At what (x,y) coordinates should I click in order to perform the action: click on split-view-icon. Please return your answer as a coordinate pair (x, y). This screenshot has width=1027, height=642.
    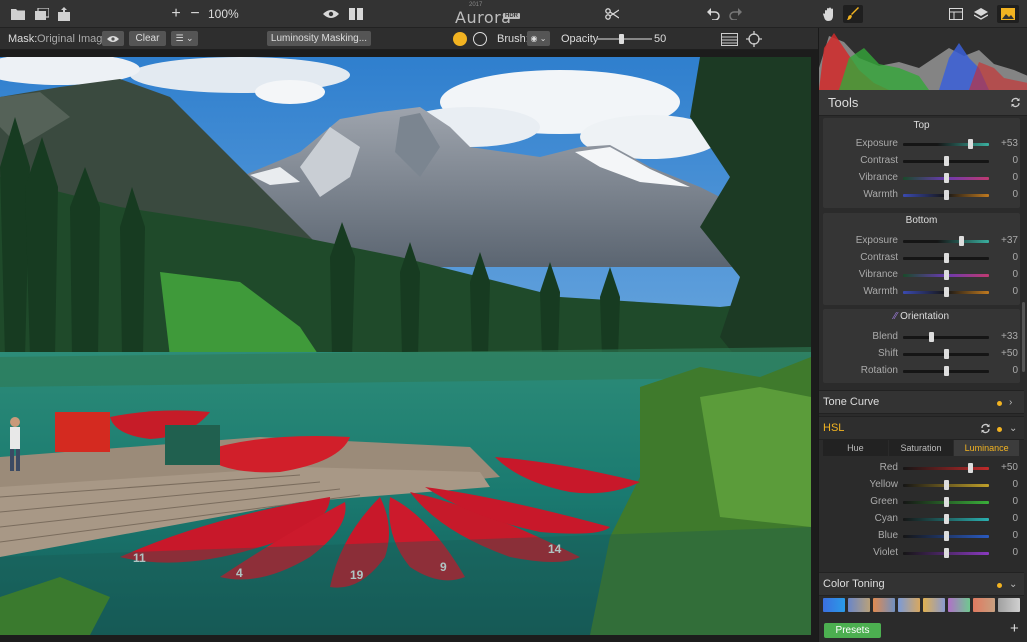
    Looking at the image, I should click on (356, 14).